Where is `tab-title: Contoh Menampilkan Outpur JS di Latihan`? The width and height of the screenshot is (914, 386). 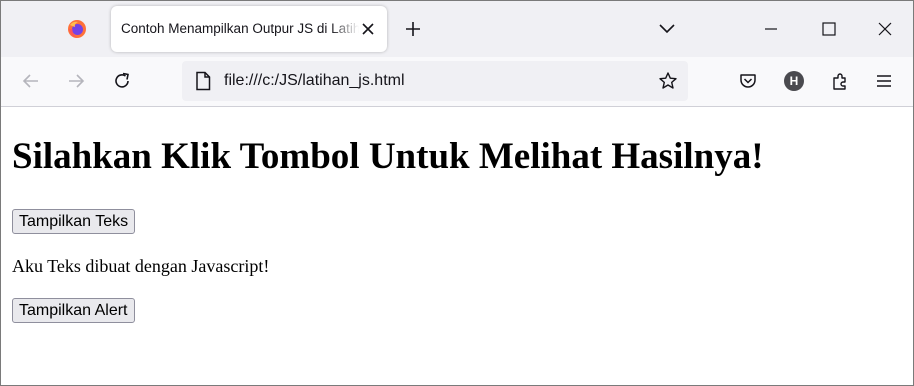
tab-title: Contoh Menampilkan Outpur JS di Latihan is located at coordinates (240, 28).